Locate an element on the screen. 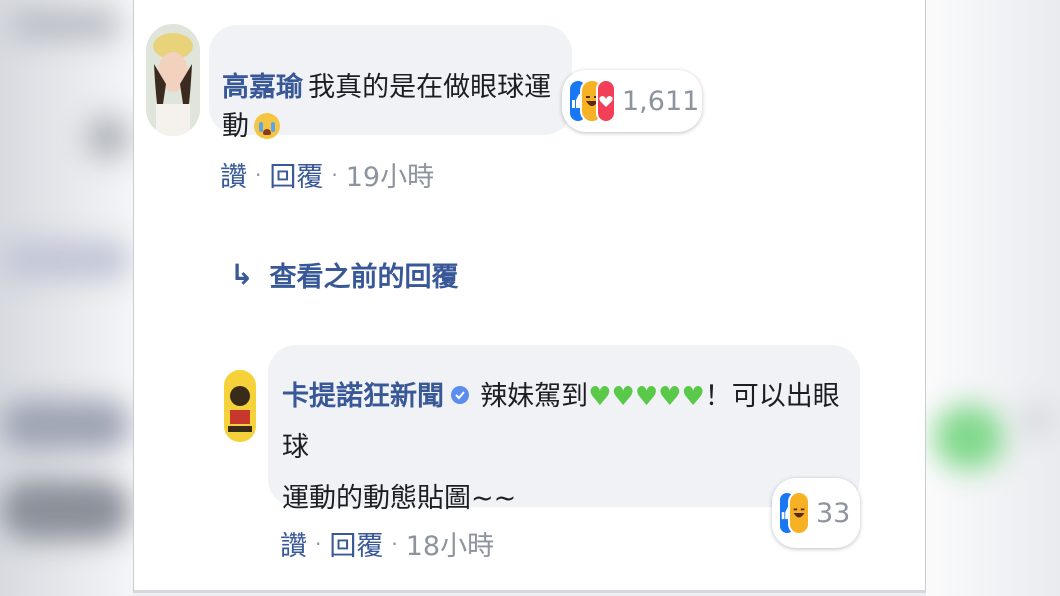 The image size is (1060, 596). view-previous-replies: ↳ 查看之前的回覆 is located at coordinates (344, 274).